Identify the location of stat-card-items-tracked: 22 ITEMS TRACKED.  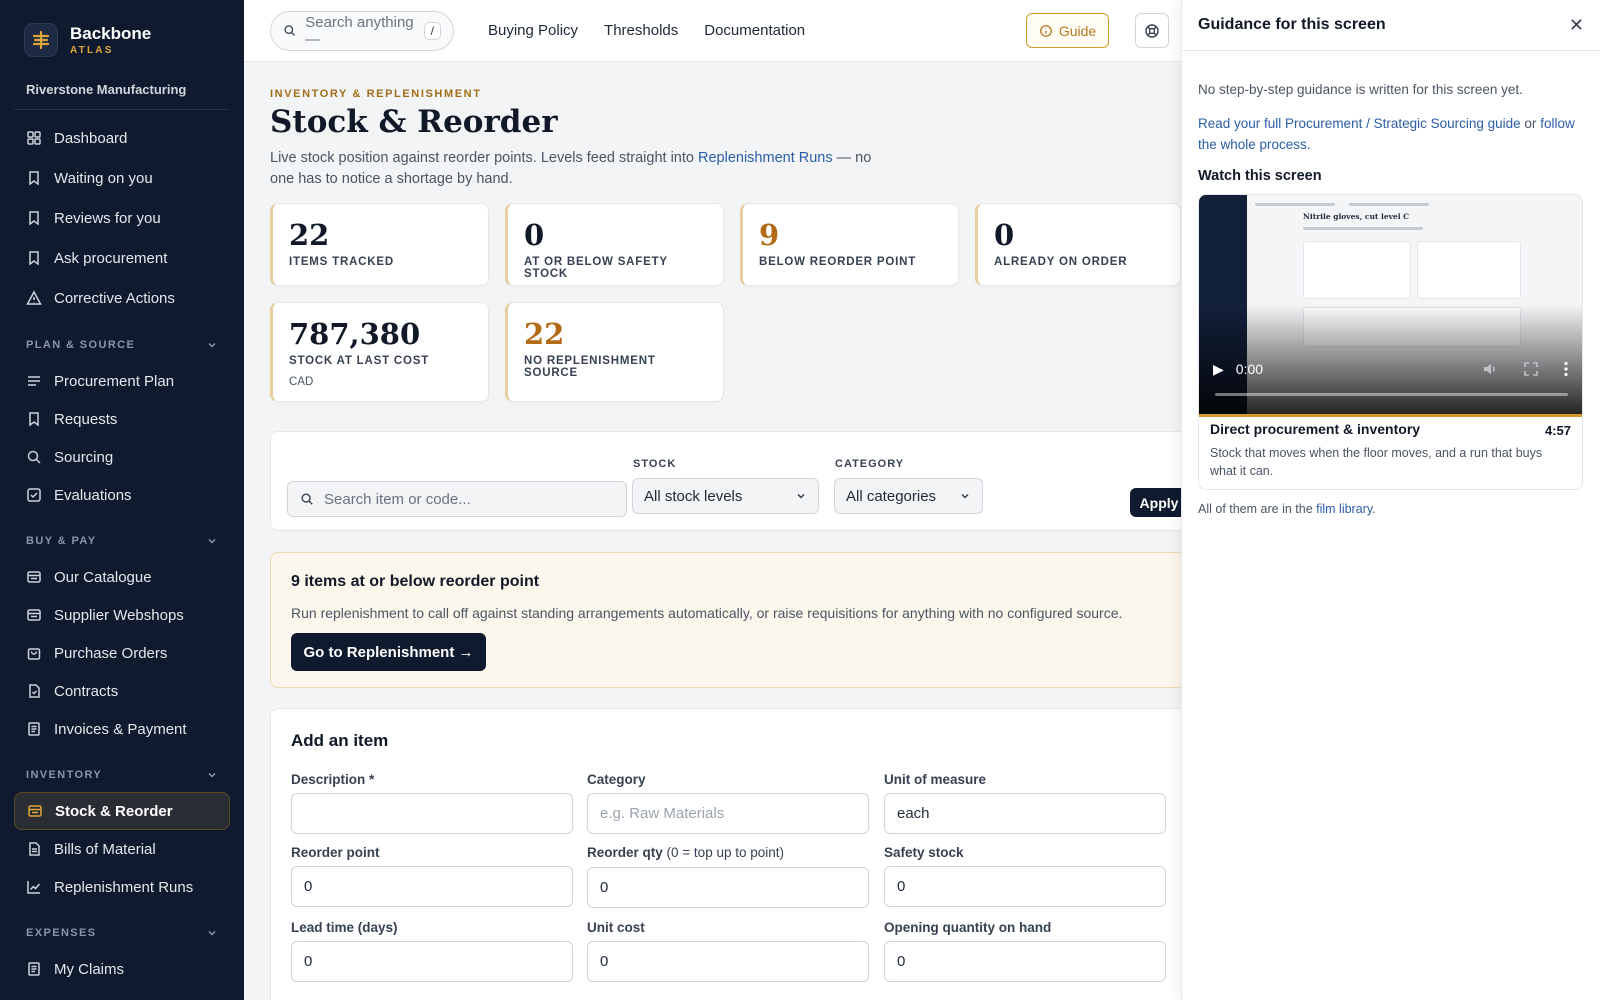
(379, 244).